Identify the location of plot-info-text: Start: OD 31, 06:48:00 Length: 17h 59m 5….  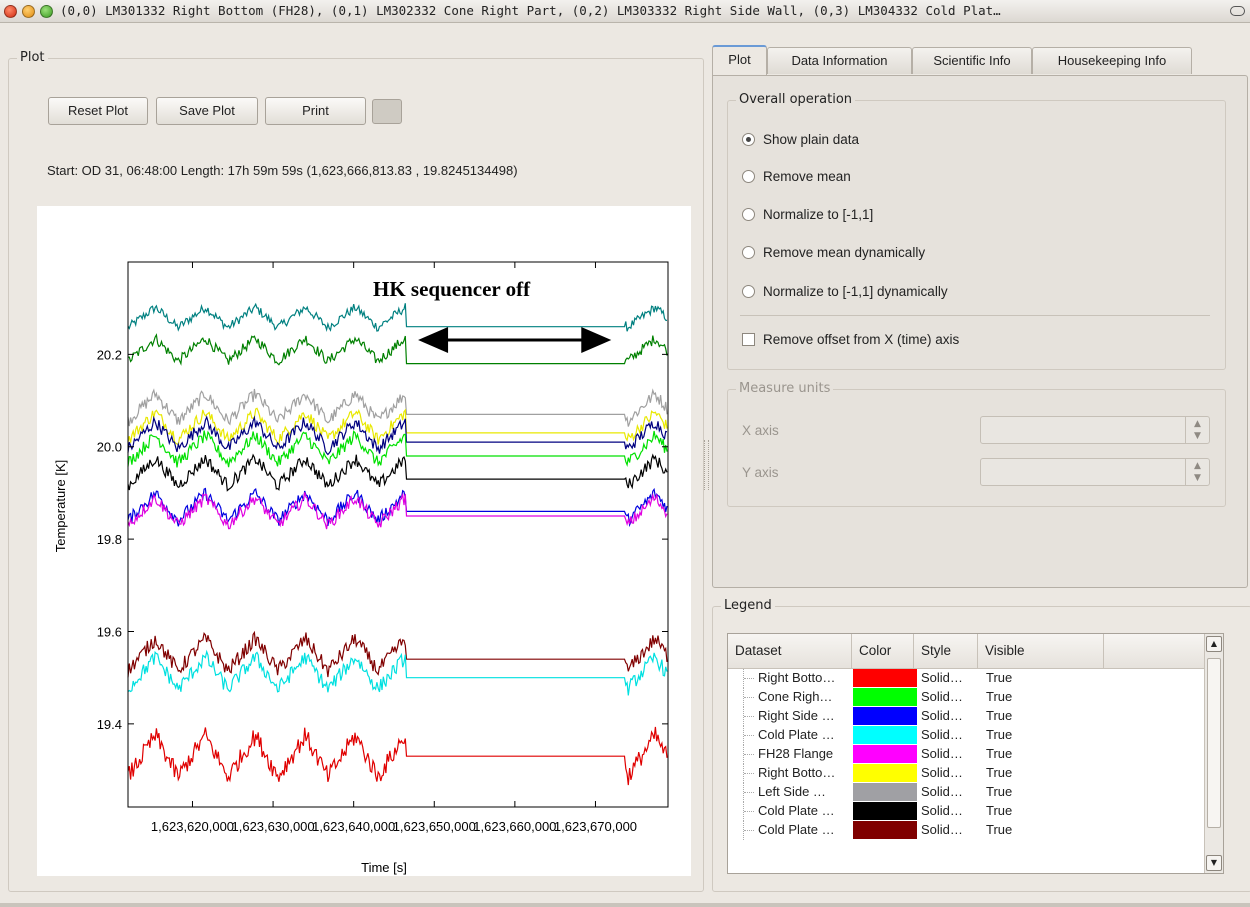
(282, 170).